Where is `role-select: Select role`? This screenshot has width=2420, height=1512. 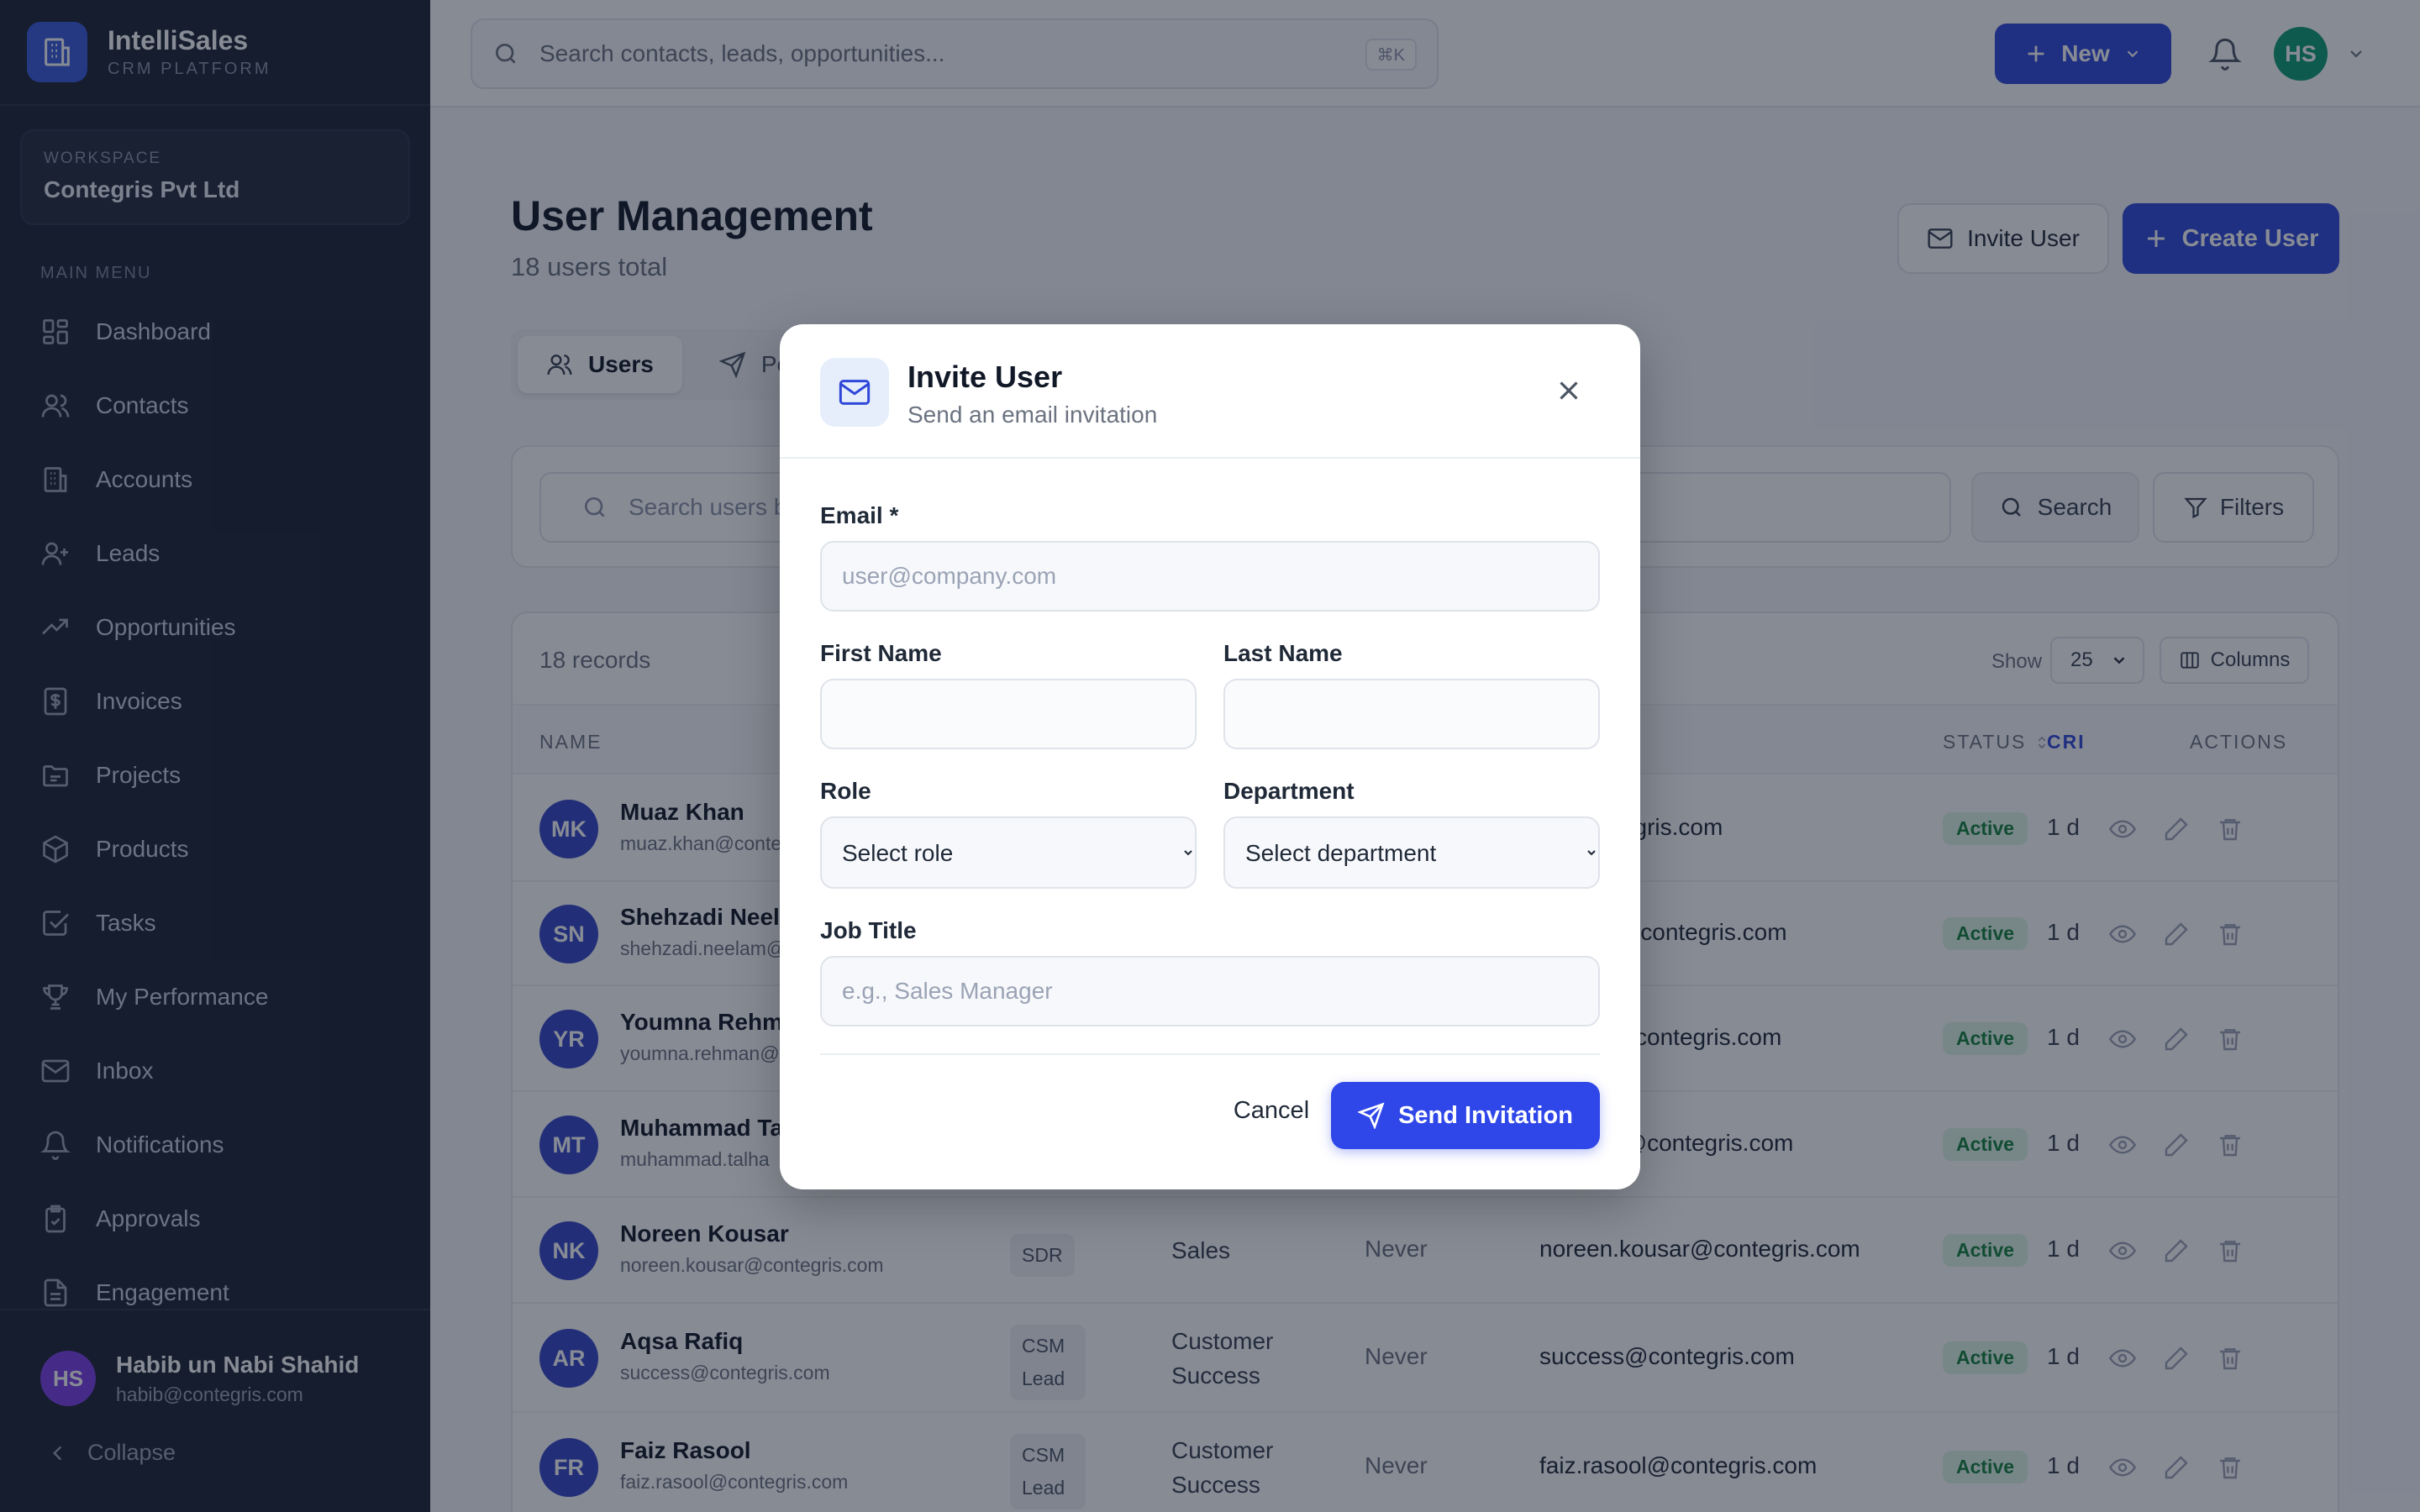
role-select: Select role is located at coordinates (1008, 852).